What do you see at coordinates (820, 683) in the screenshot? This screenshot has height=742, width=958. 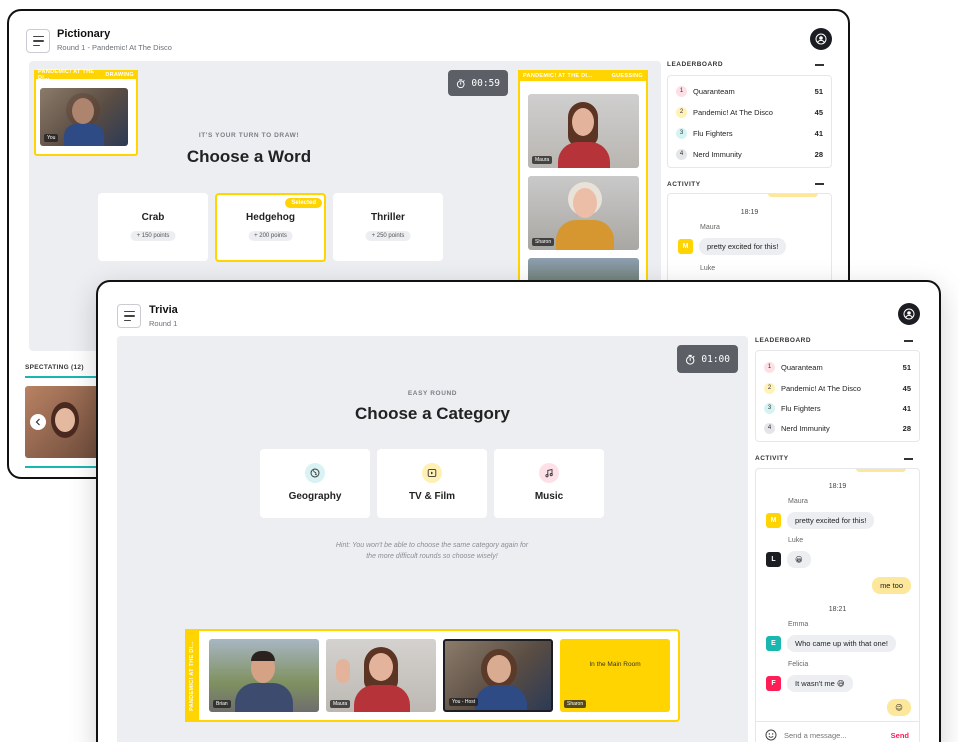 I see `chat-message: It wasn't me 😅` at bounding box center [820, 683].